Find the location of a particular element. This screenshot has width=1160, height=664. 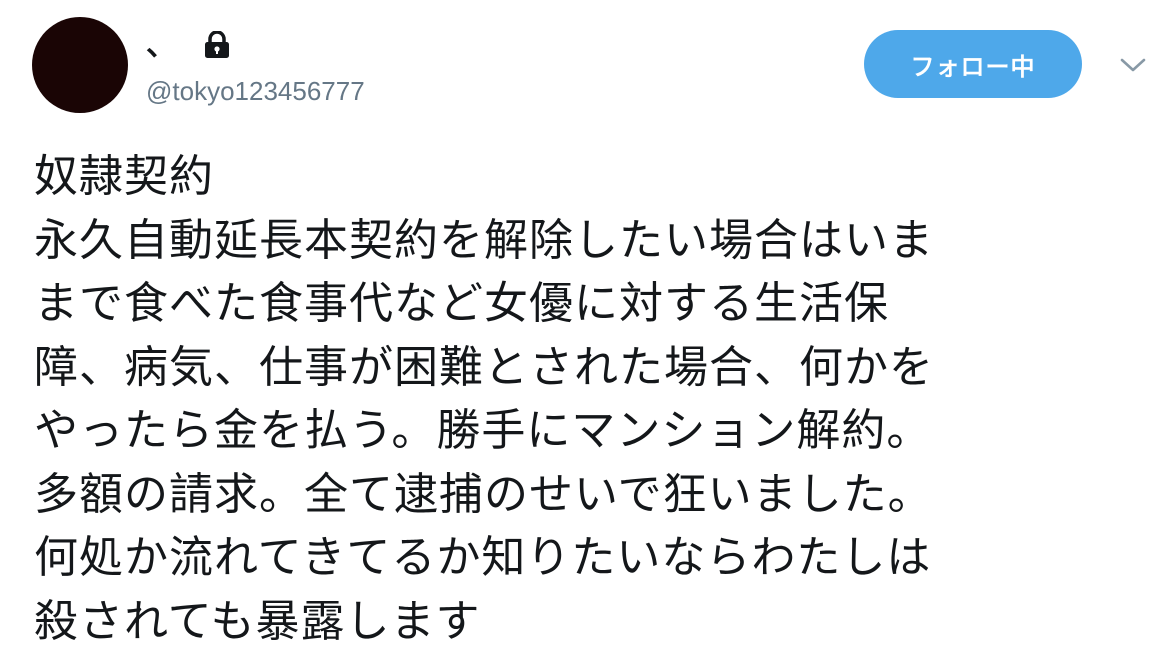

tweet-line: 殺されても暴露します is located at coordinates (257, 621).